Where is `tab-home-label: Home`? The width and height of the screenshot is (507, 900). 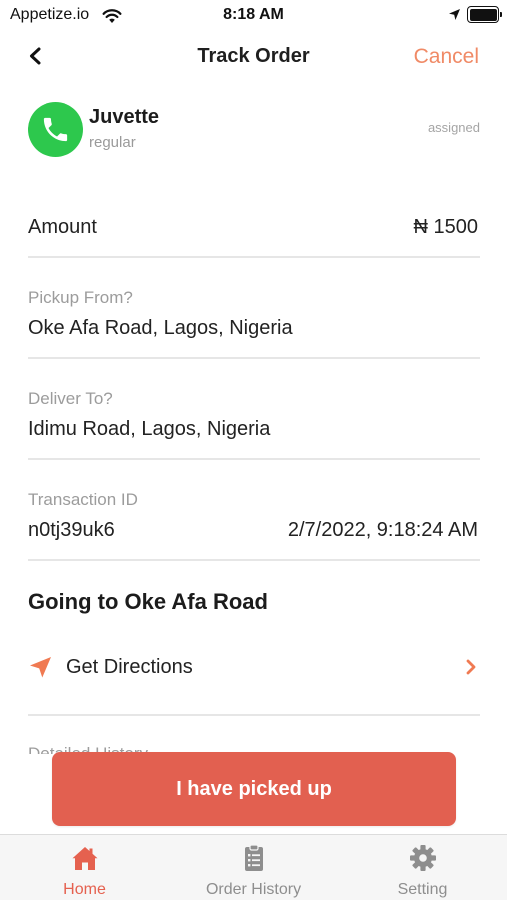
tab-home-label: Home is located at coordinates (84, 889).